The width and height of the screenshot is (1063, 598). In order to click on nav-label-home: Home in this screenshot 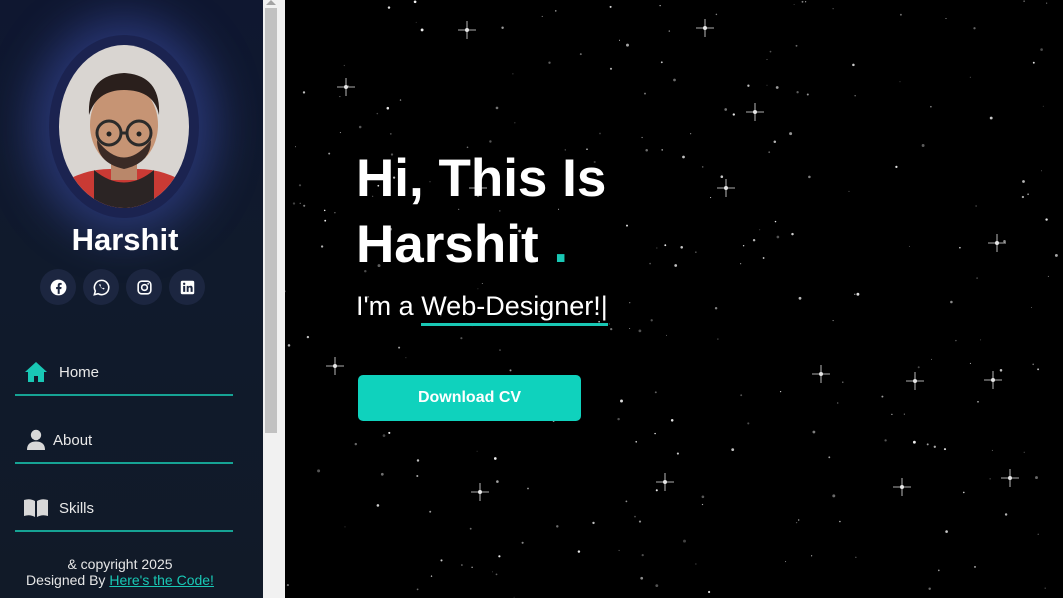, I will do `click(79, 372)`.